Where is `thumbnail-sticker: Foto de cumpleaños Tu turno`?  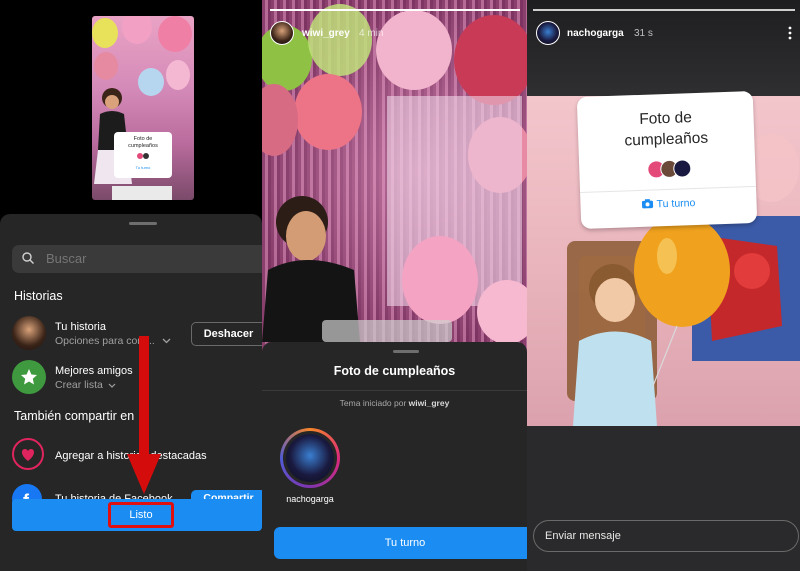 thumbnail-sticker: Foto de cumpleaños Tu turno is located at coordinates (143, 155).